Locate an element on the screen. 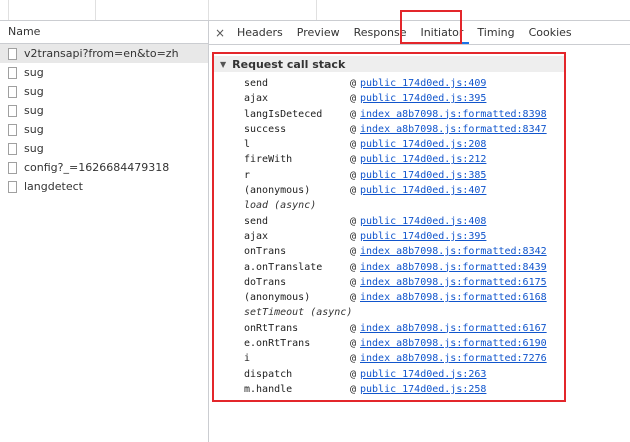  source-location-link: index a8b7098.js:formatted:8439 is located at coordinates (453, 267).